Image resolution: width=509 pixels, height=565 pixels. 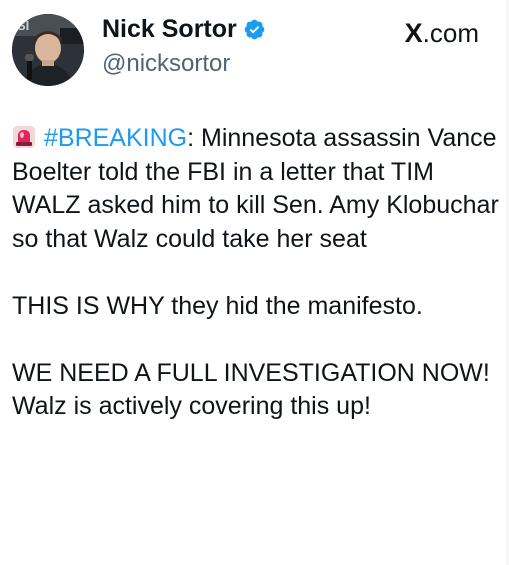 I want to click on tweet-header: SI Nick Sortor @nicksortor X.com, so click(x=254, y=50).